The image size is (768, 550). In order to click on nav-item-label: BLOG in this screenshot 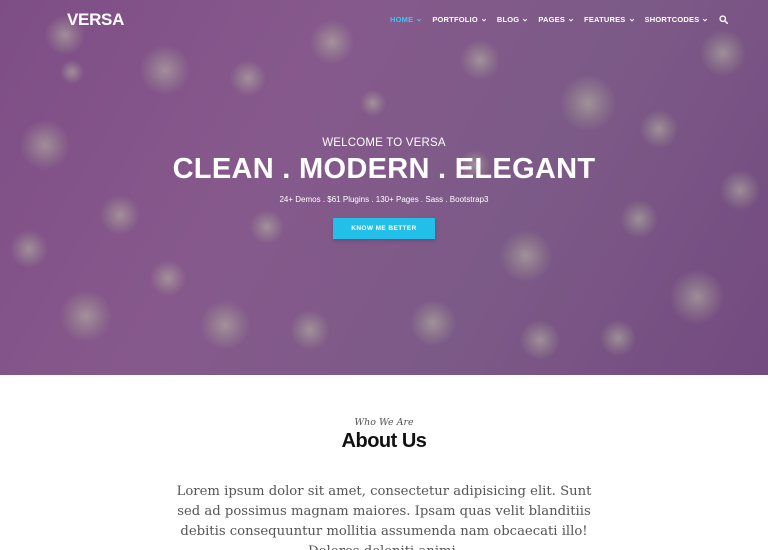, I will do `click(508, 19)`.